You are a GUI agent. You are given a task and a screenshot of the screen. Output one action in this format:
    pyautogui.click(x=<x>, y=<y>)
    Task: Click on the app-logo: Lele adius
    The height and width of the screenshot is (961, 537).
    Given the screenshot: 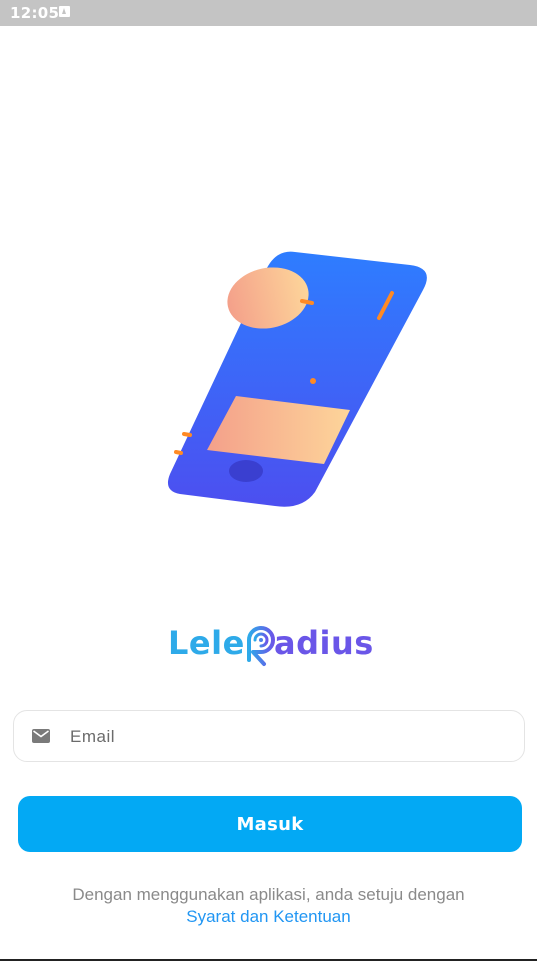 What is the action you would take?
    pyautogui.click(x=273, y=644)
    